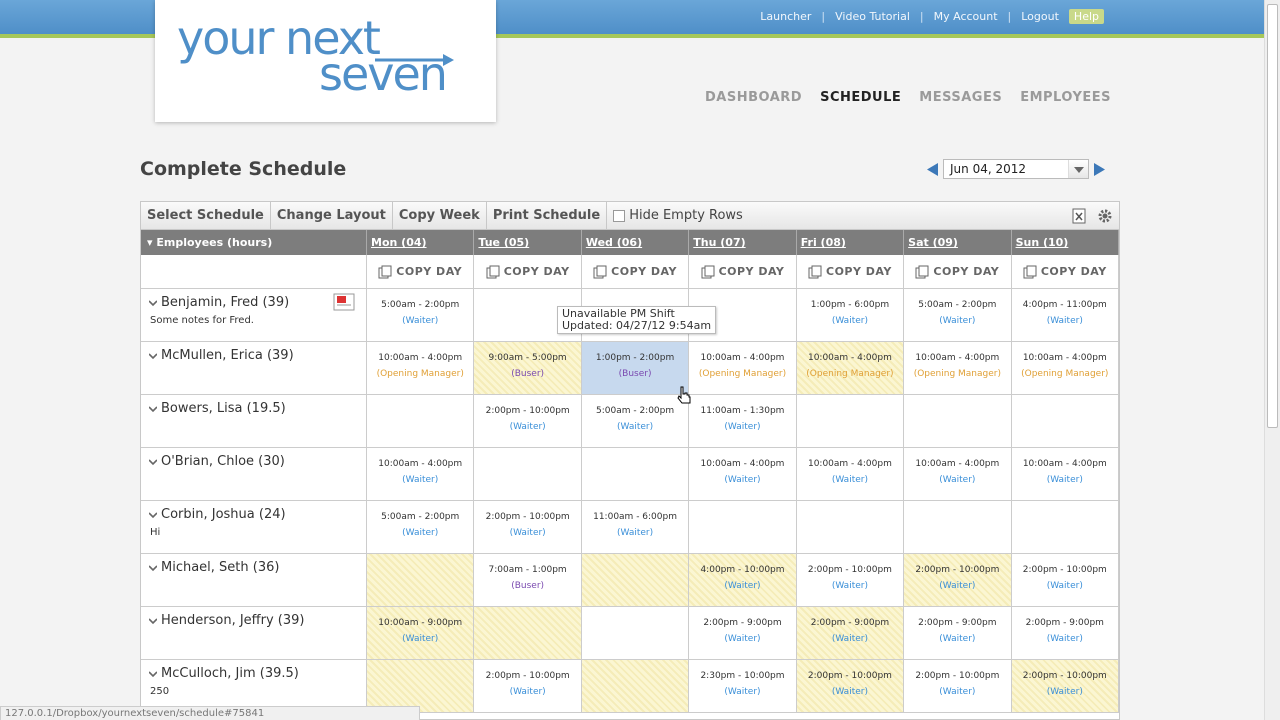 This screenshot has height=720, width=1280. I want to click on prev-week-icon, so click(932, 169).